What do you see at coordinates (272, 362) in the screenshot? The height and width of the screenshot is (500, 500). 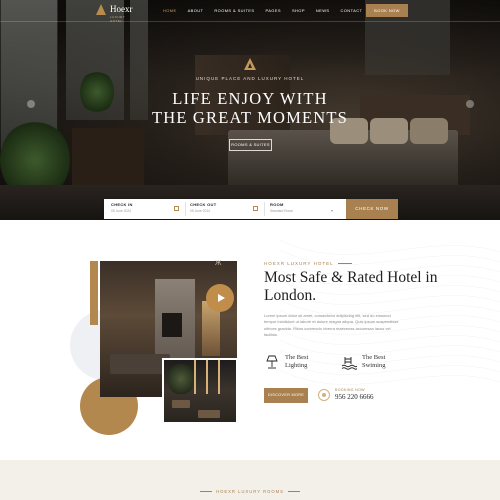 I see `lamp-icon` at bounding box center [272, 362].